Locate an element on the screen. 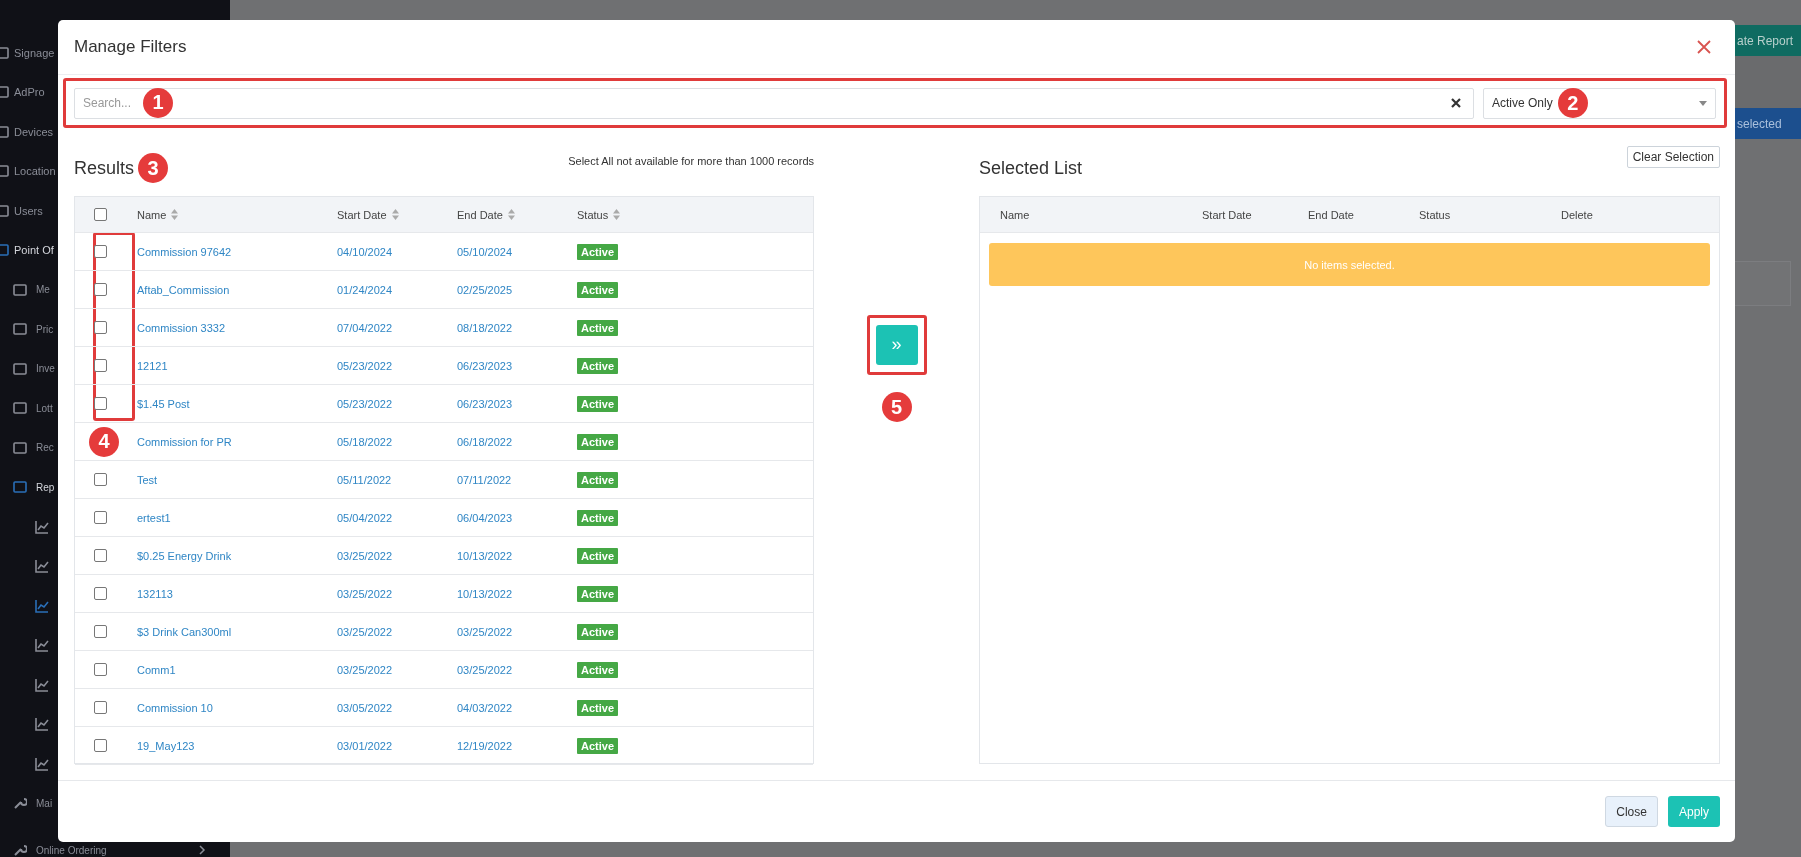 The image size is (1801, 857). selected-button: selected is located at coordinates (1768, 123).